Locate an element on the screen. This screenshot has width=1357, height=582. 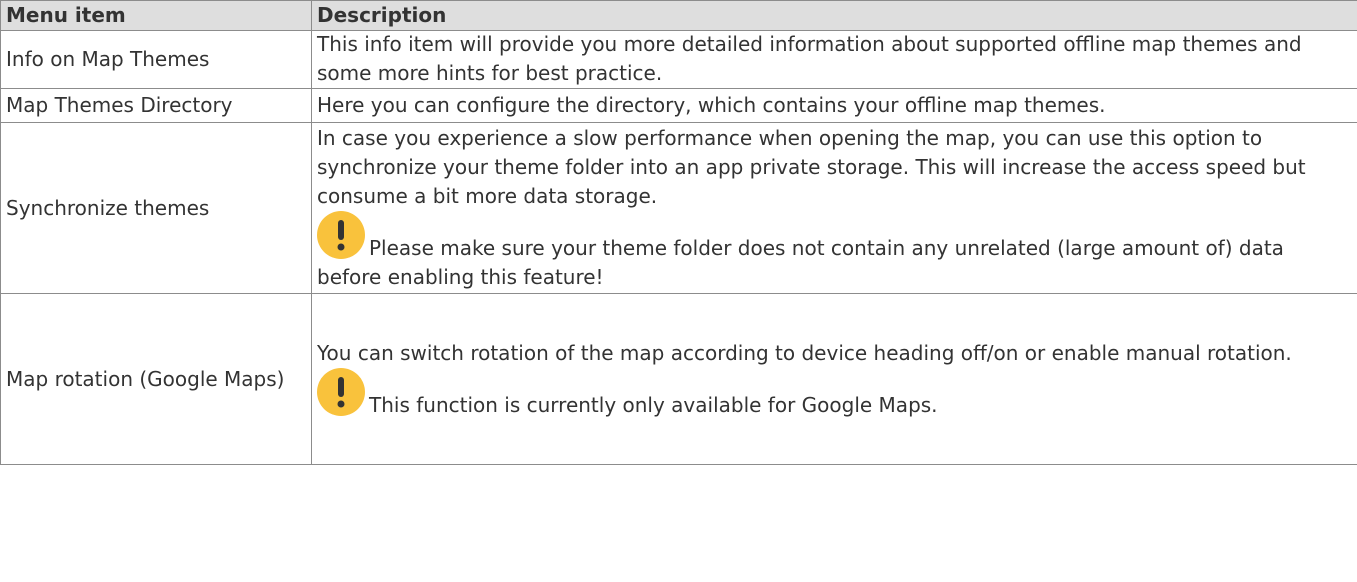
header-menu-item: Menu item is located at coordinates (156, 15).